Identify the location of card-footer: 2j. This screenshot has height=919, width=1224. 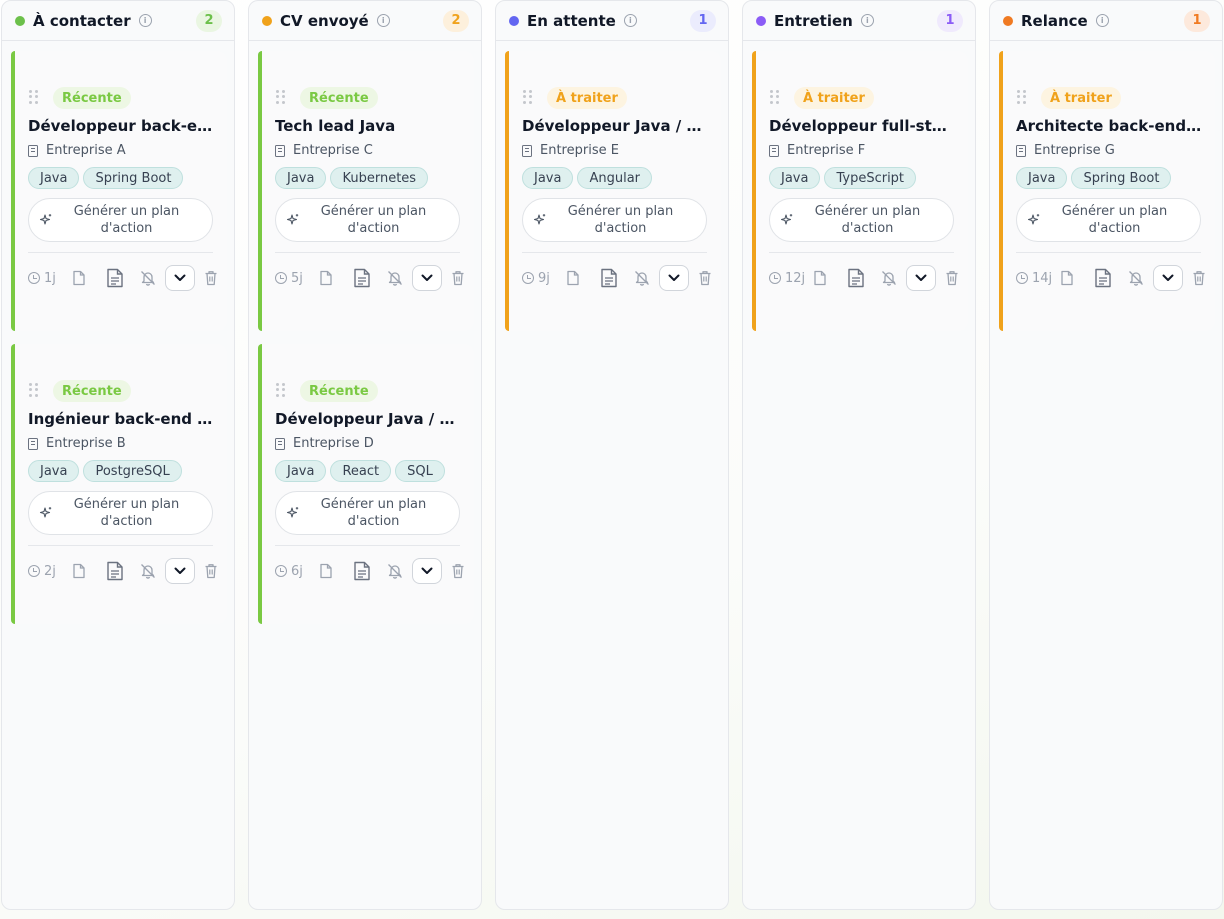
(123, 571).